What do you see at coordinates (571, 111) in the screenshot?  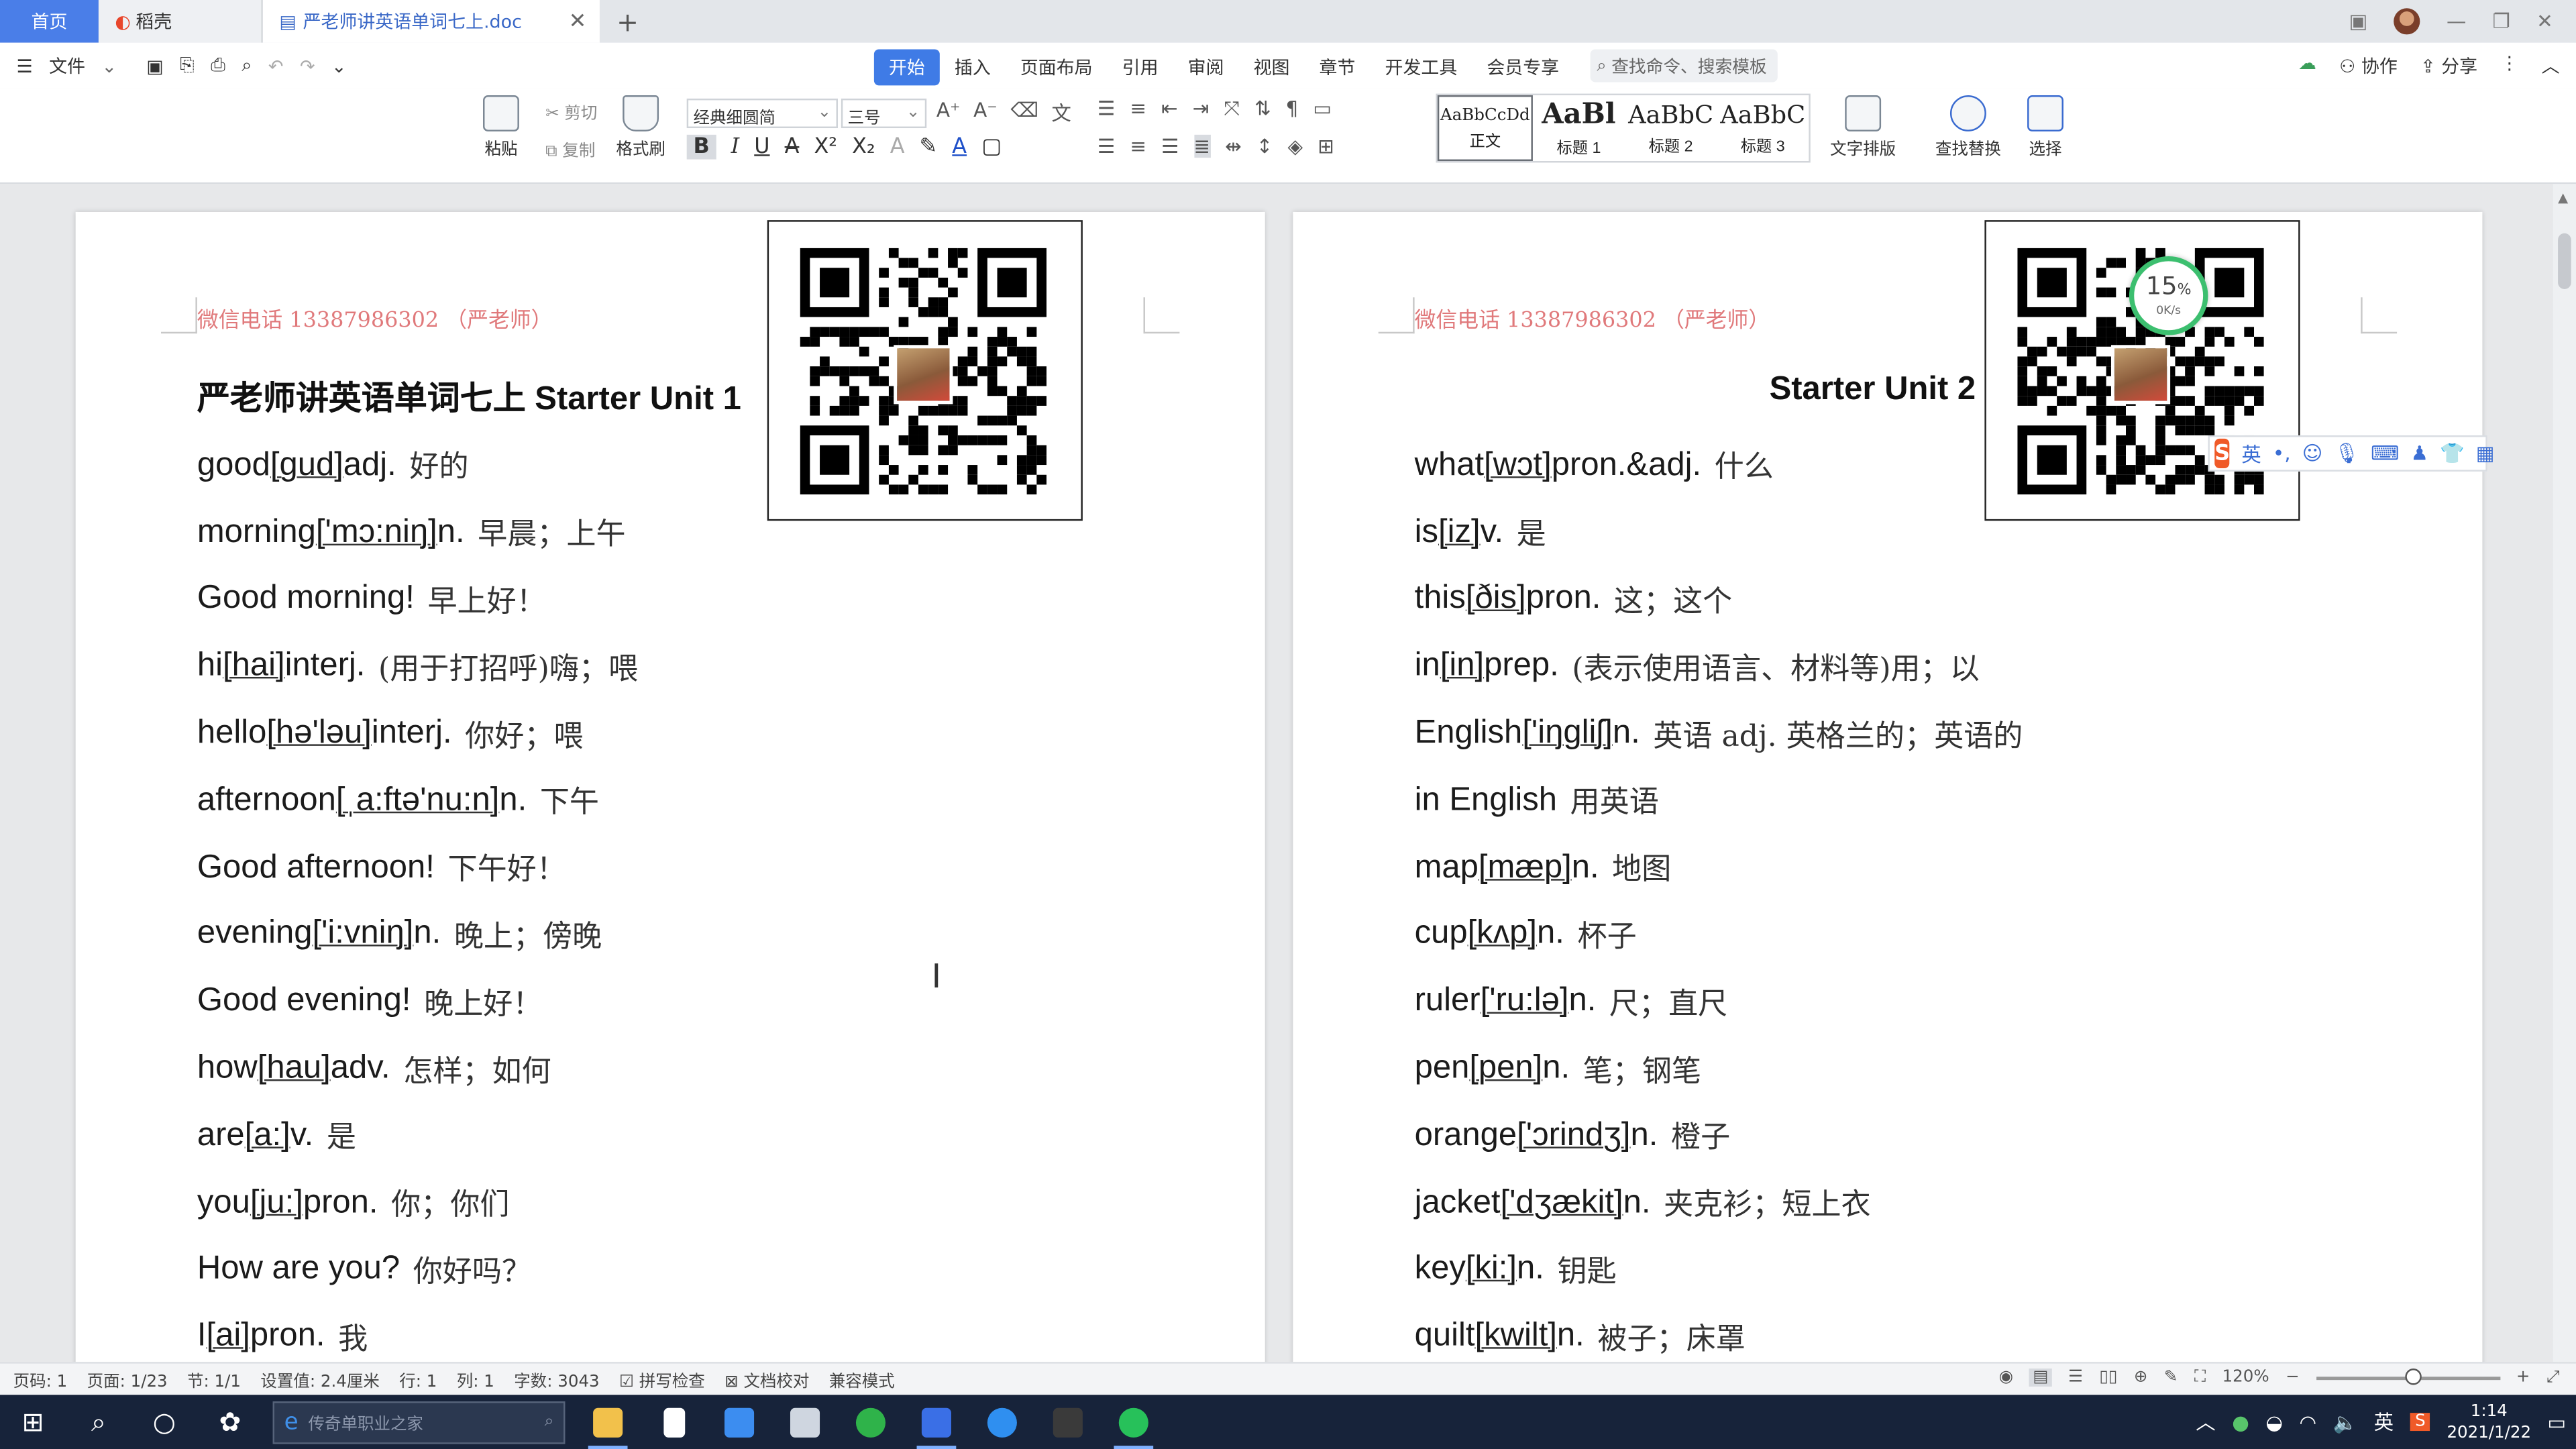 I see `cut-button: ✂ 剪切` at bounding box center [571, 111].